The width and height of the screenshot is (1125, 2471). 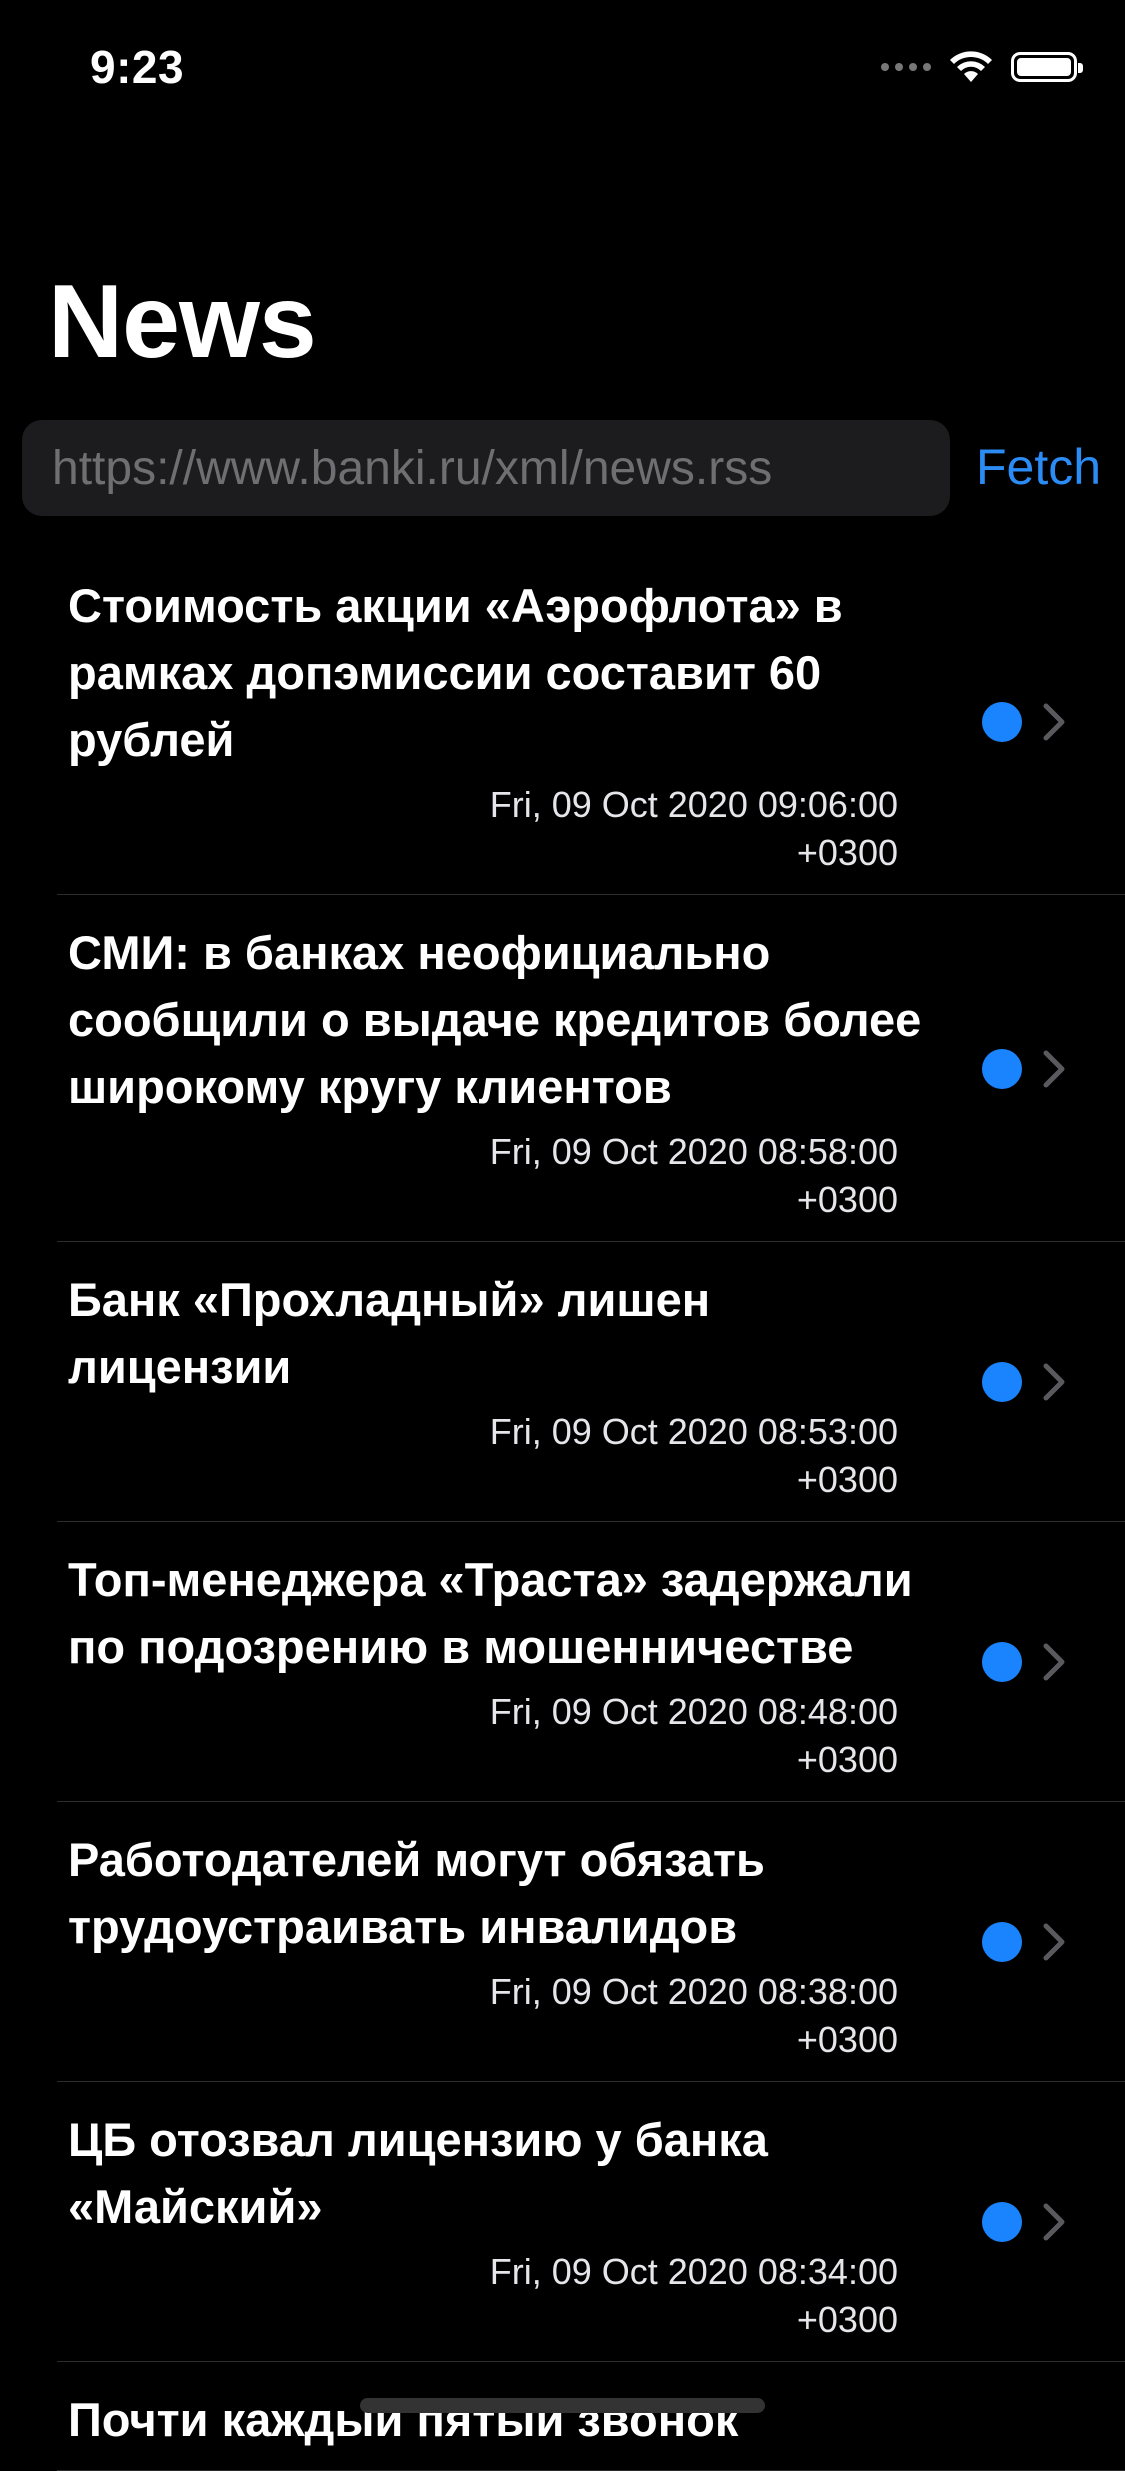 I want to click on news-date-time: Fri, 09 Oct 2020 08:58:00, so click(x=693, y=1151).